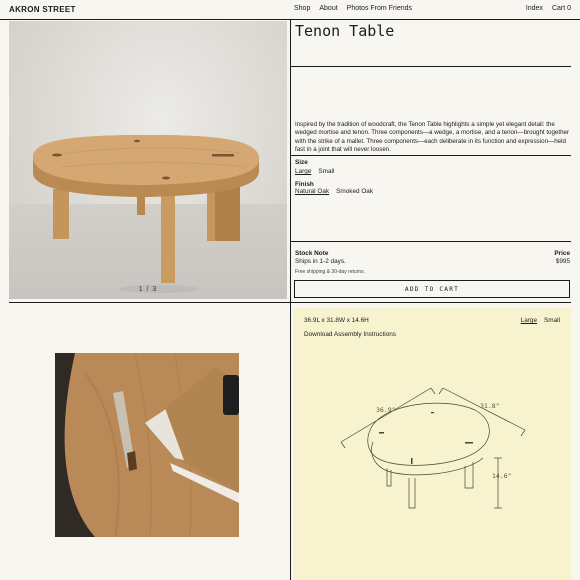  What do you see at coordinates (345, 31) in the screenshot?
I see `product-title: Tenon Table` at bounding box center [345, 31].